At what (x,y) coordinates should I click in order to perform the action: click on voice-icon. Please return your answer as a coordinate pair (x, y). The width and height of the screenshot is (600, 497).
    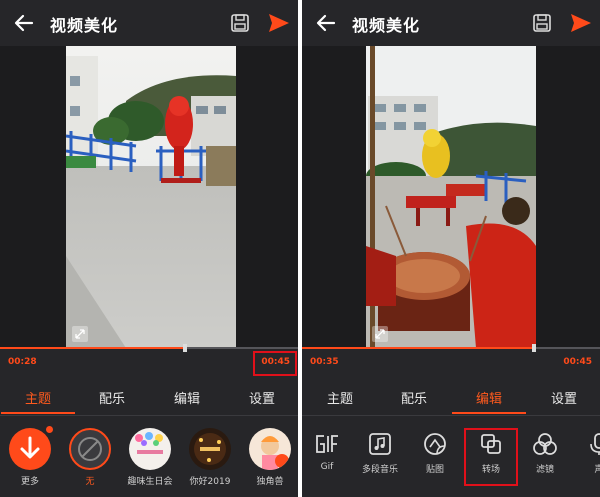
    Looking at the image, I should click on (595, 444).